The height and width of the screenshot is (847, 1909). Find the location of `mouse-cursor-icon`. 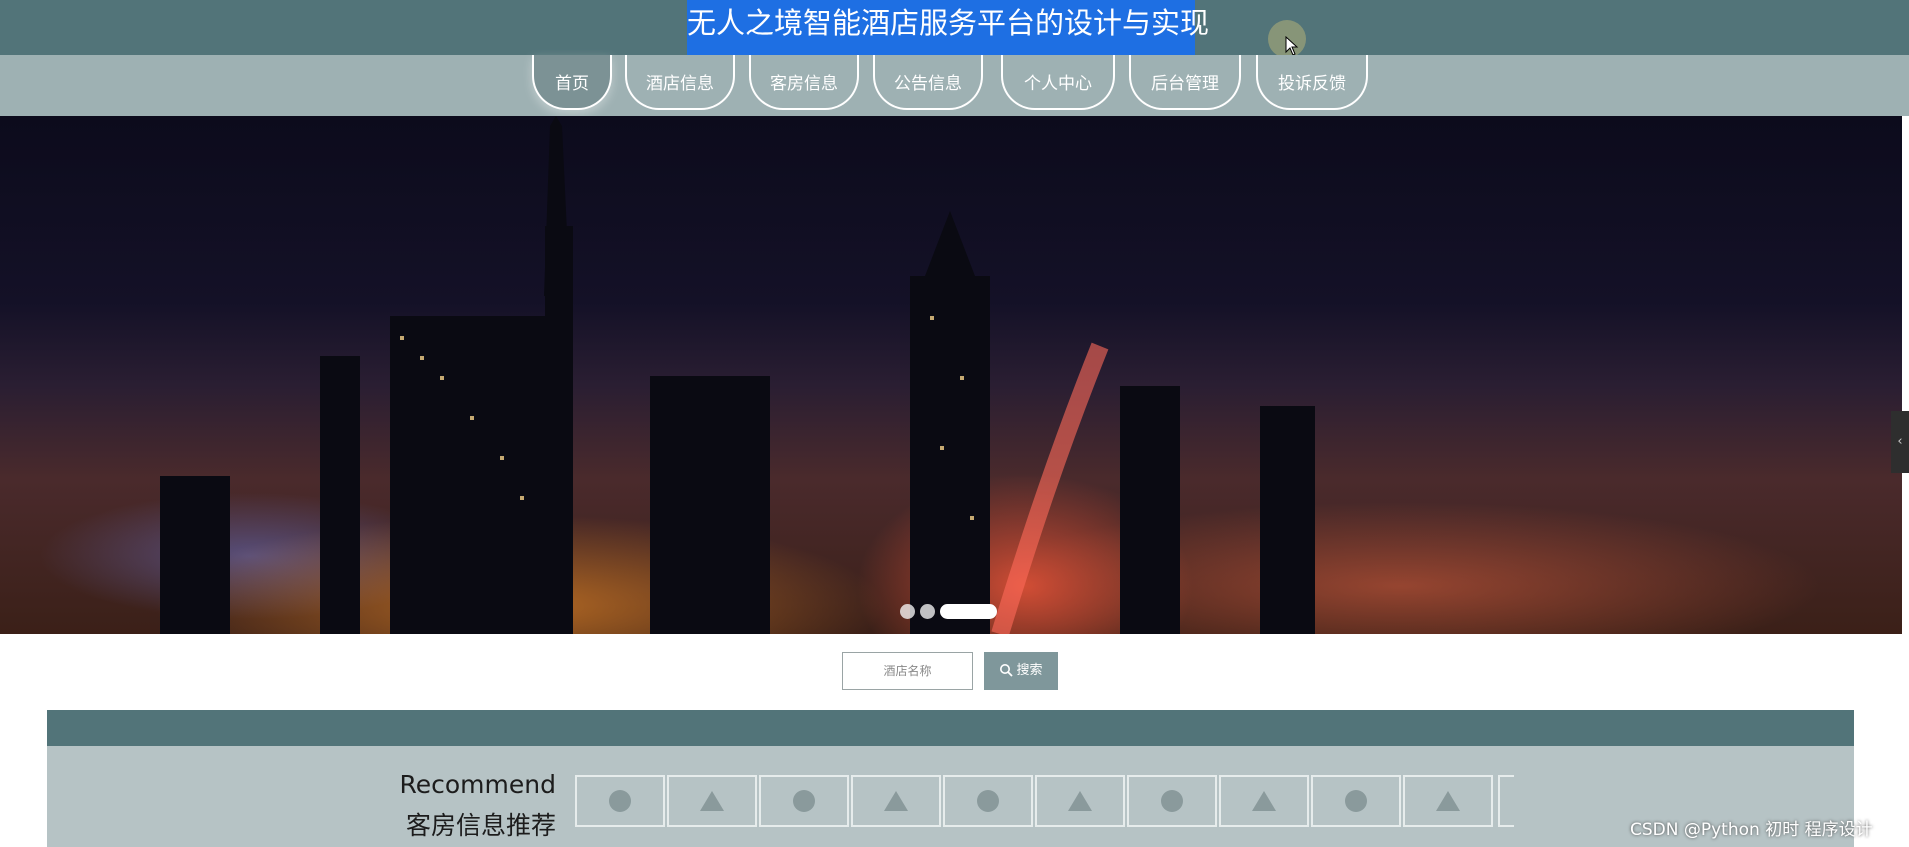

mouse-cursor-icon is located at coordinates (1292, 46).